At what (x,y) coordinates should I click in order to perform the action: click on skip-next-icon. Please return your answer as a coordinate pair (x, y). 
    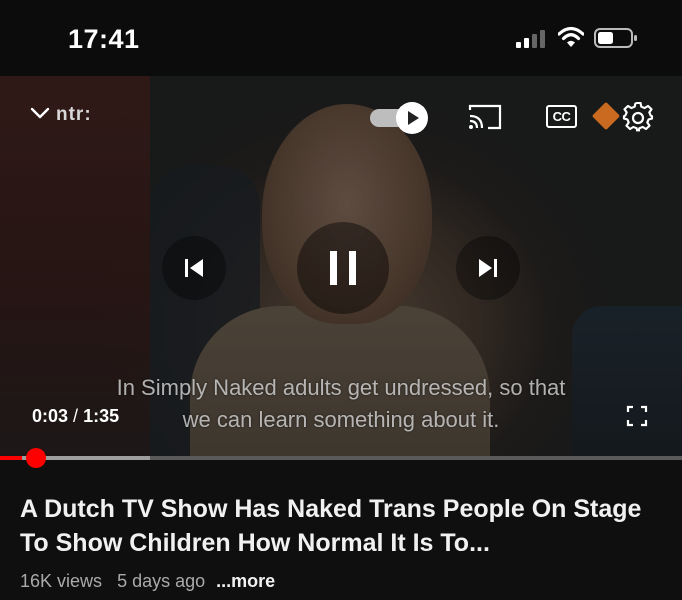
    Looking at the image, I should click on (488, 268).